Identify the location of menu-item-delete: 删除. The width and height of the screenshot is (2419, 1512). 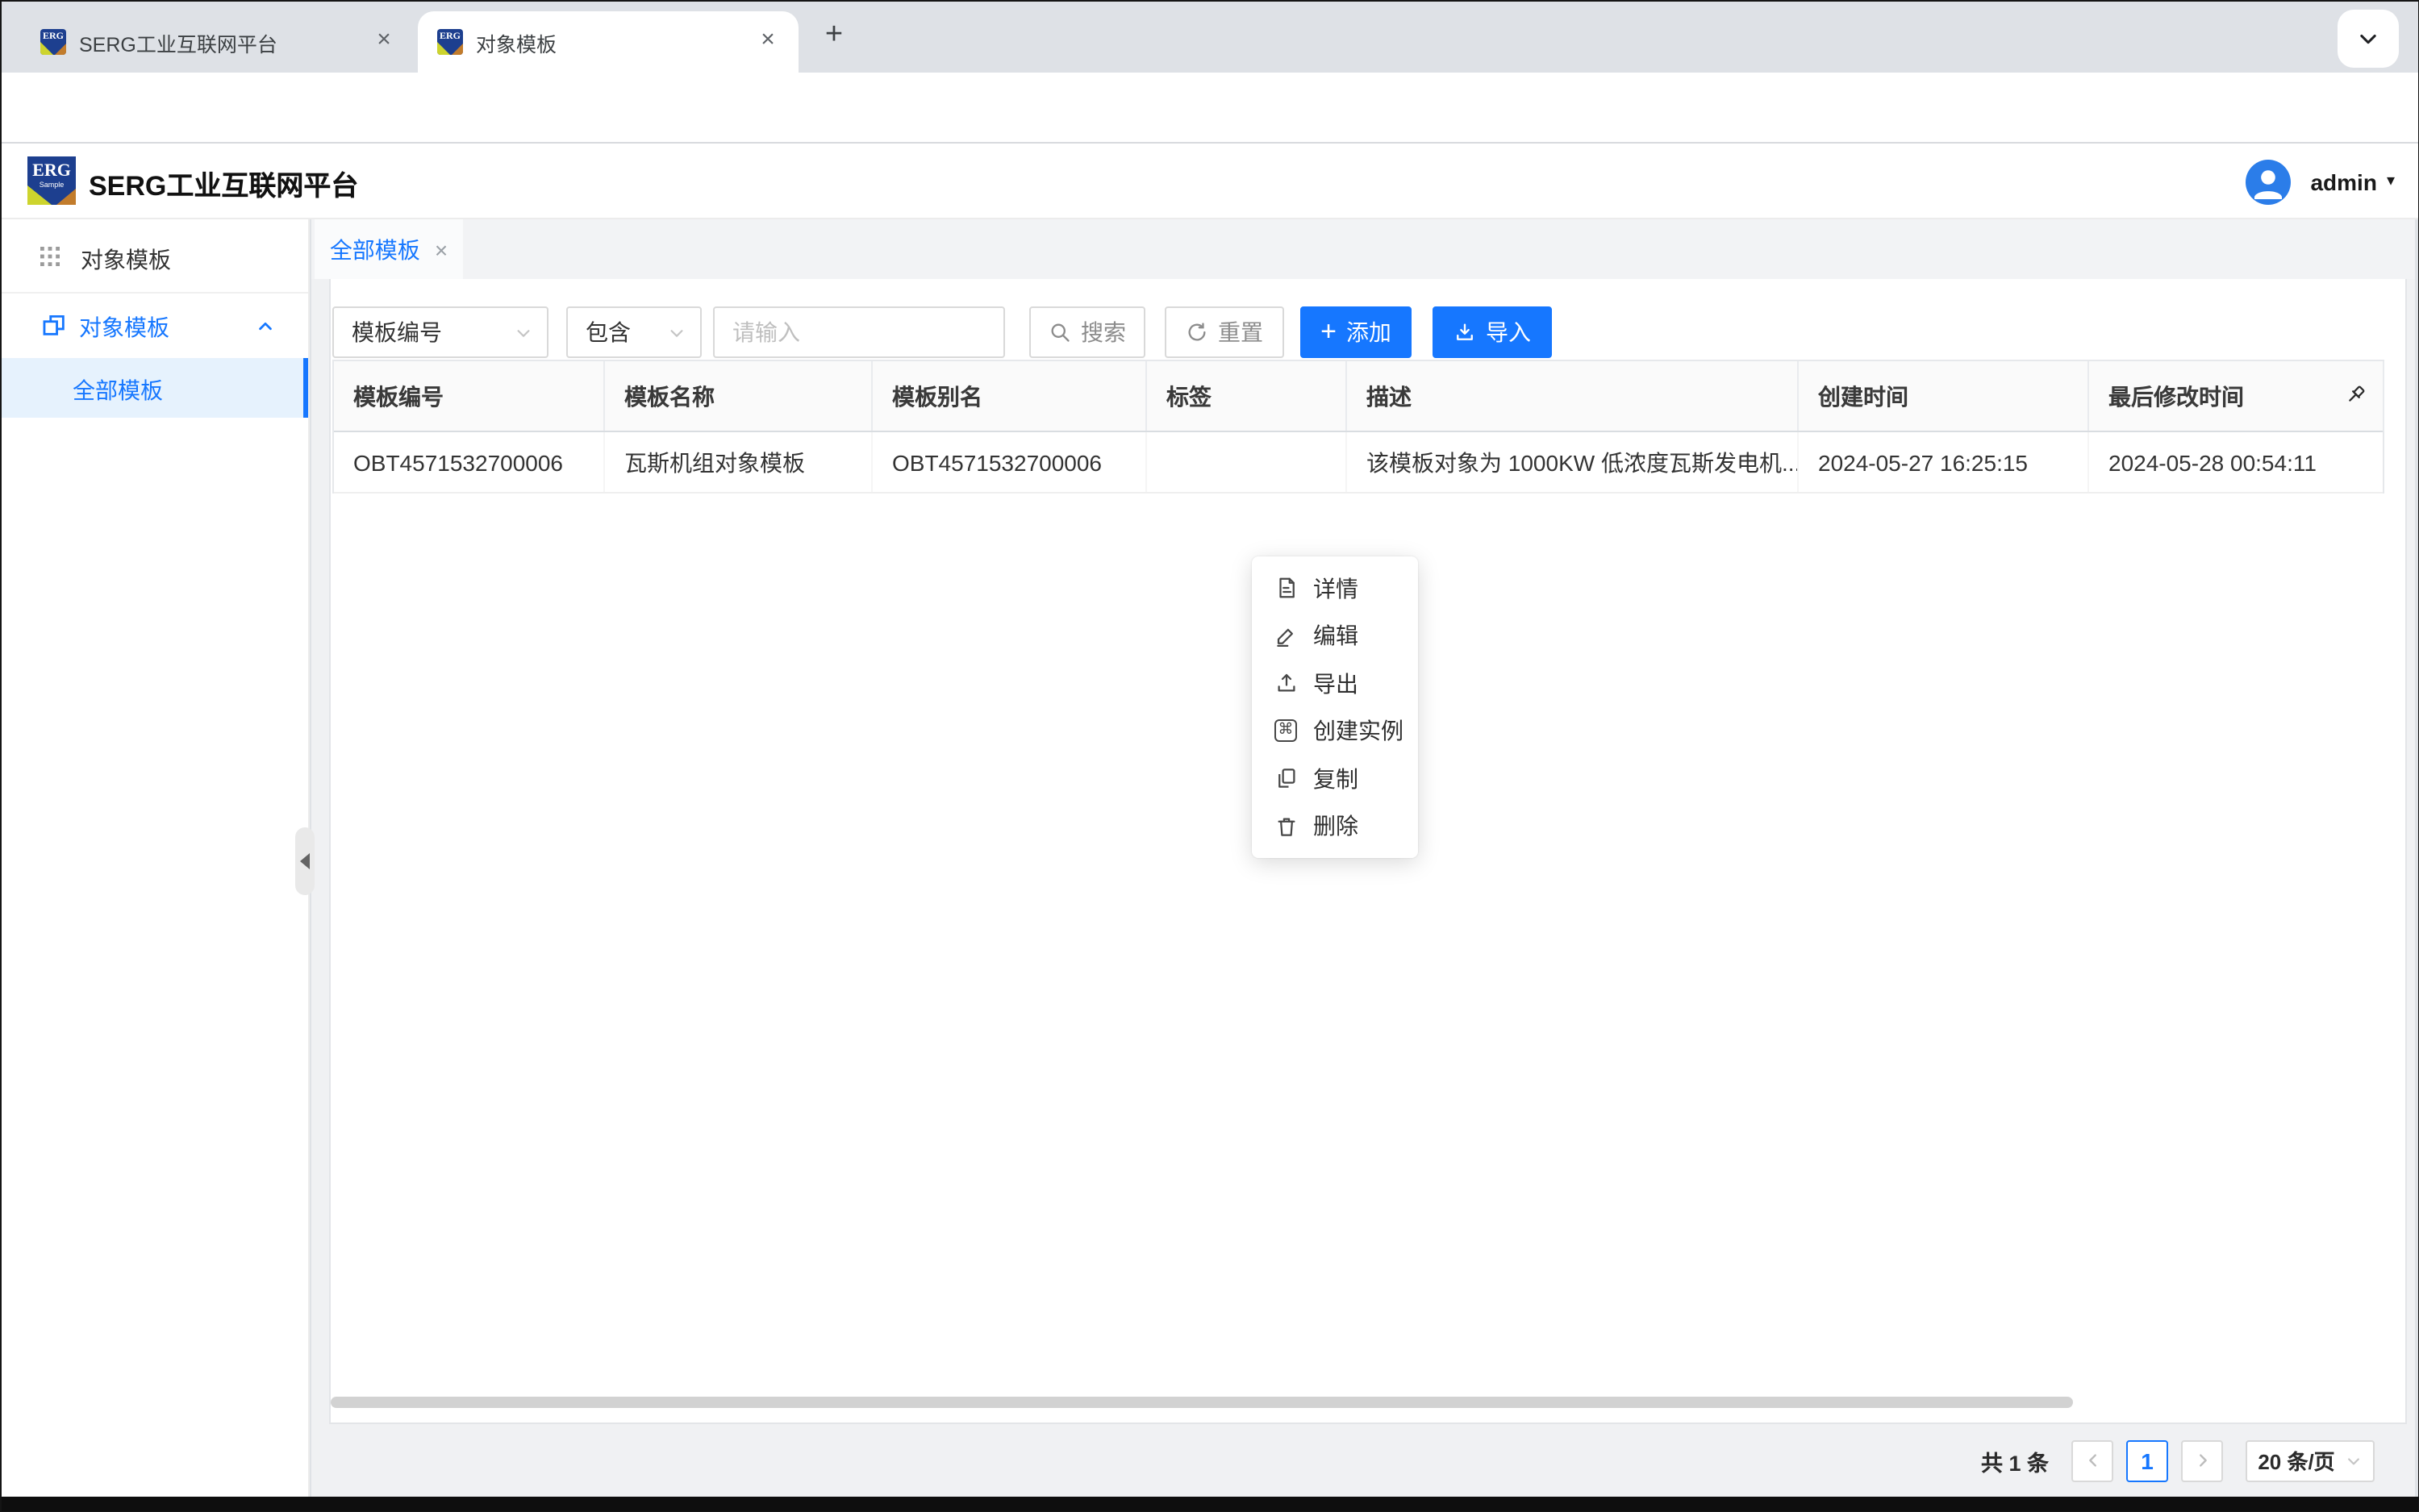
(1335, 826).